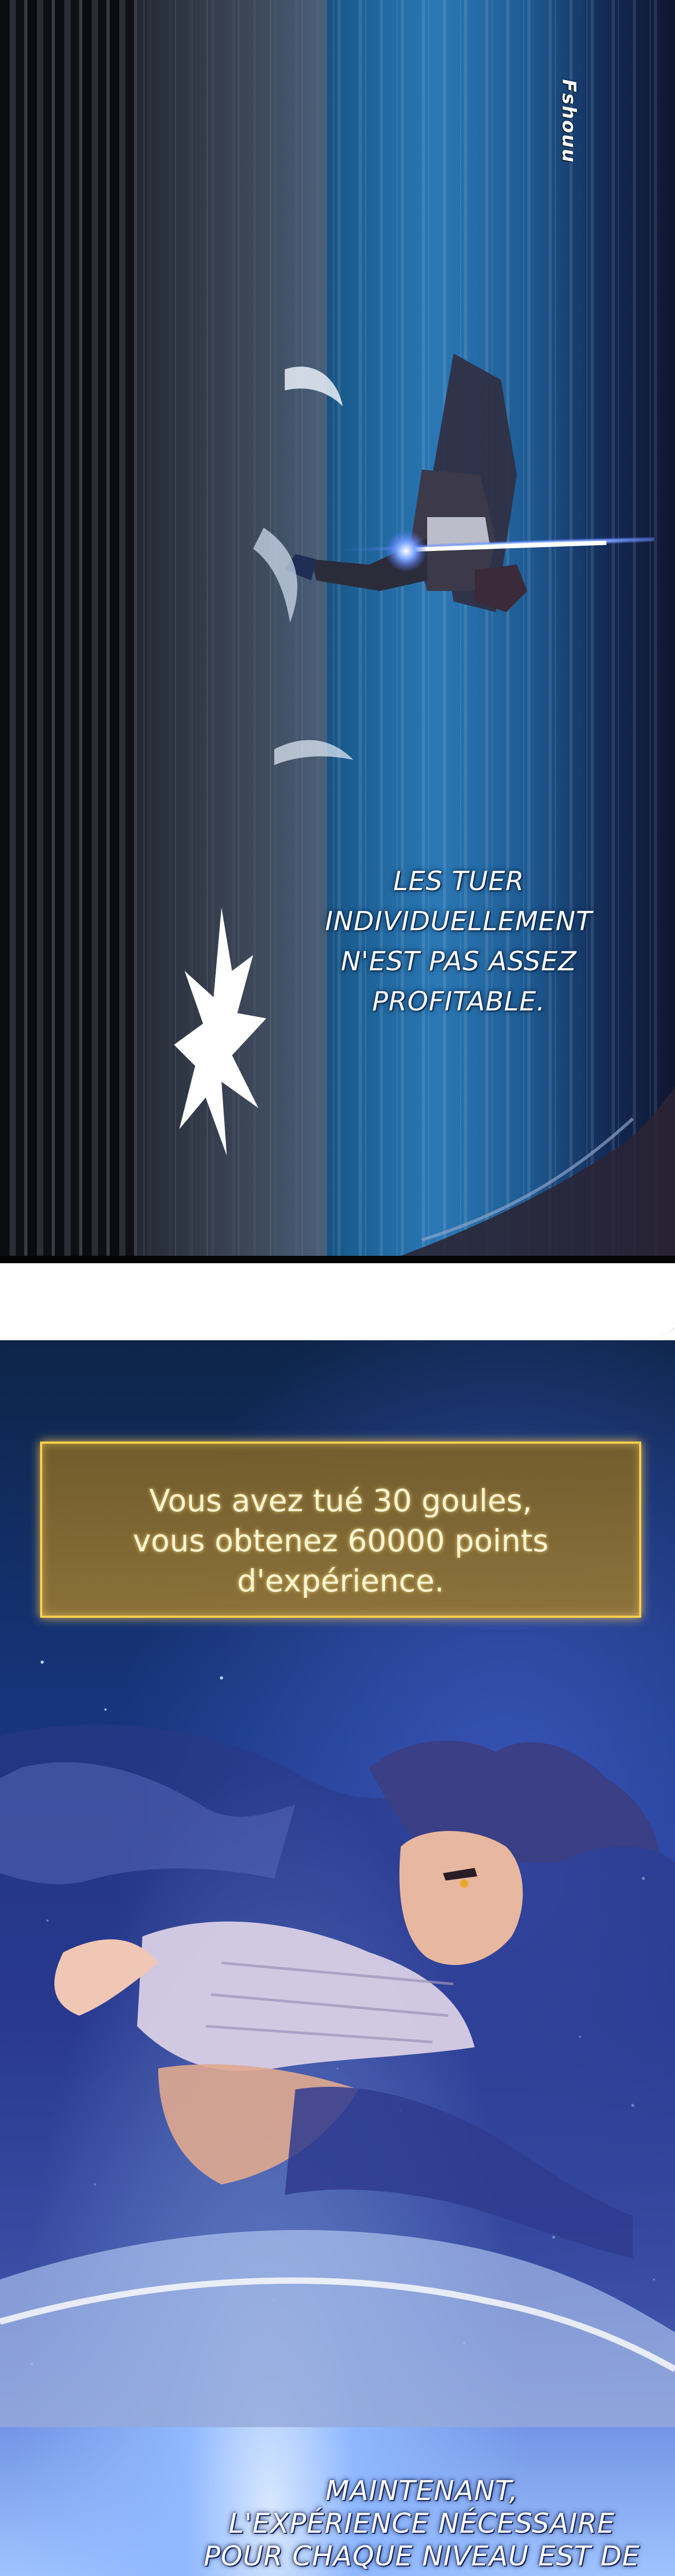 This screenshot has width=675, height=2576. I want to click on impact-splash, so click(220, 1032).